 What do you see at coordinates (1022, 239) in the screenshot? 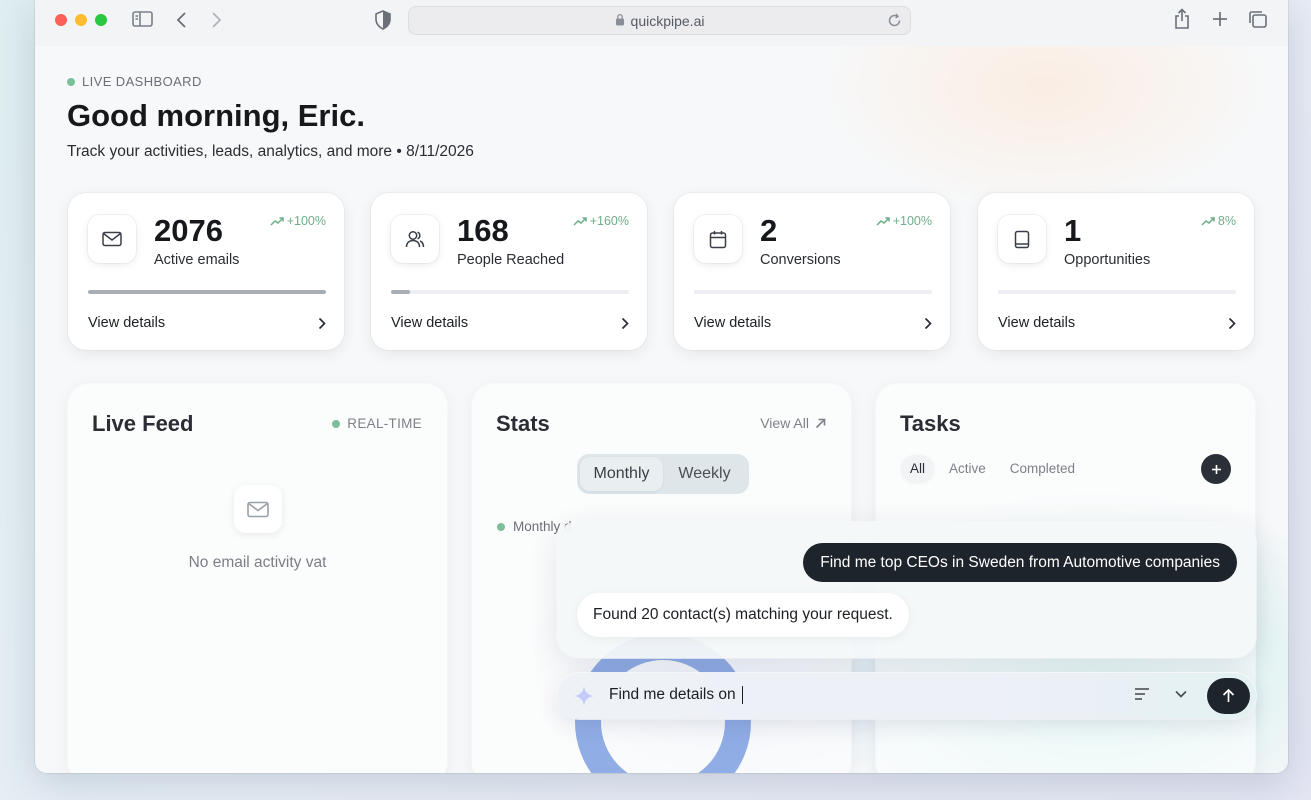
I see `book-icon` at bounding box center [1022, 239].